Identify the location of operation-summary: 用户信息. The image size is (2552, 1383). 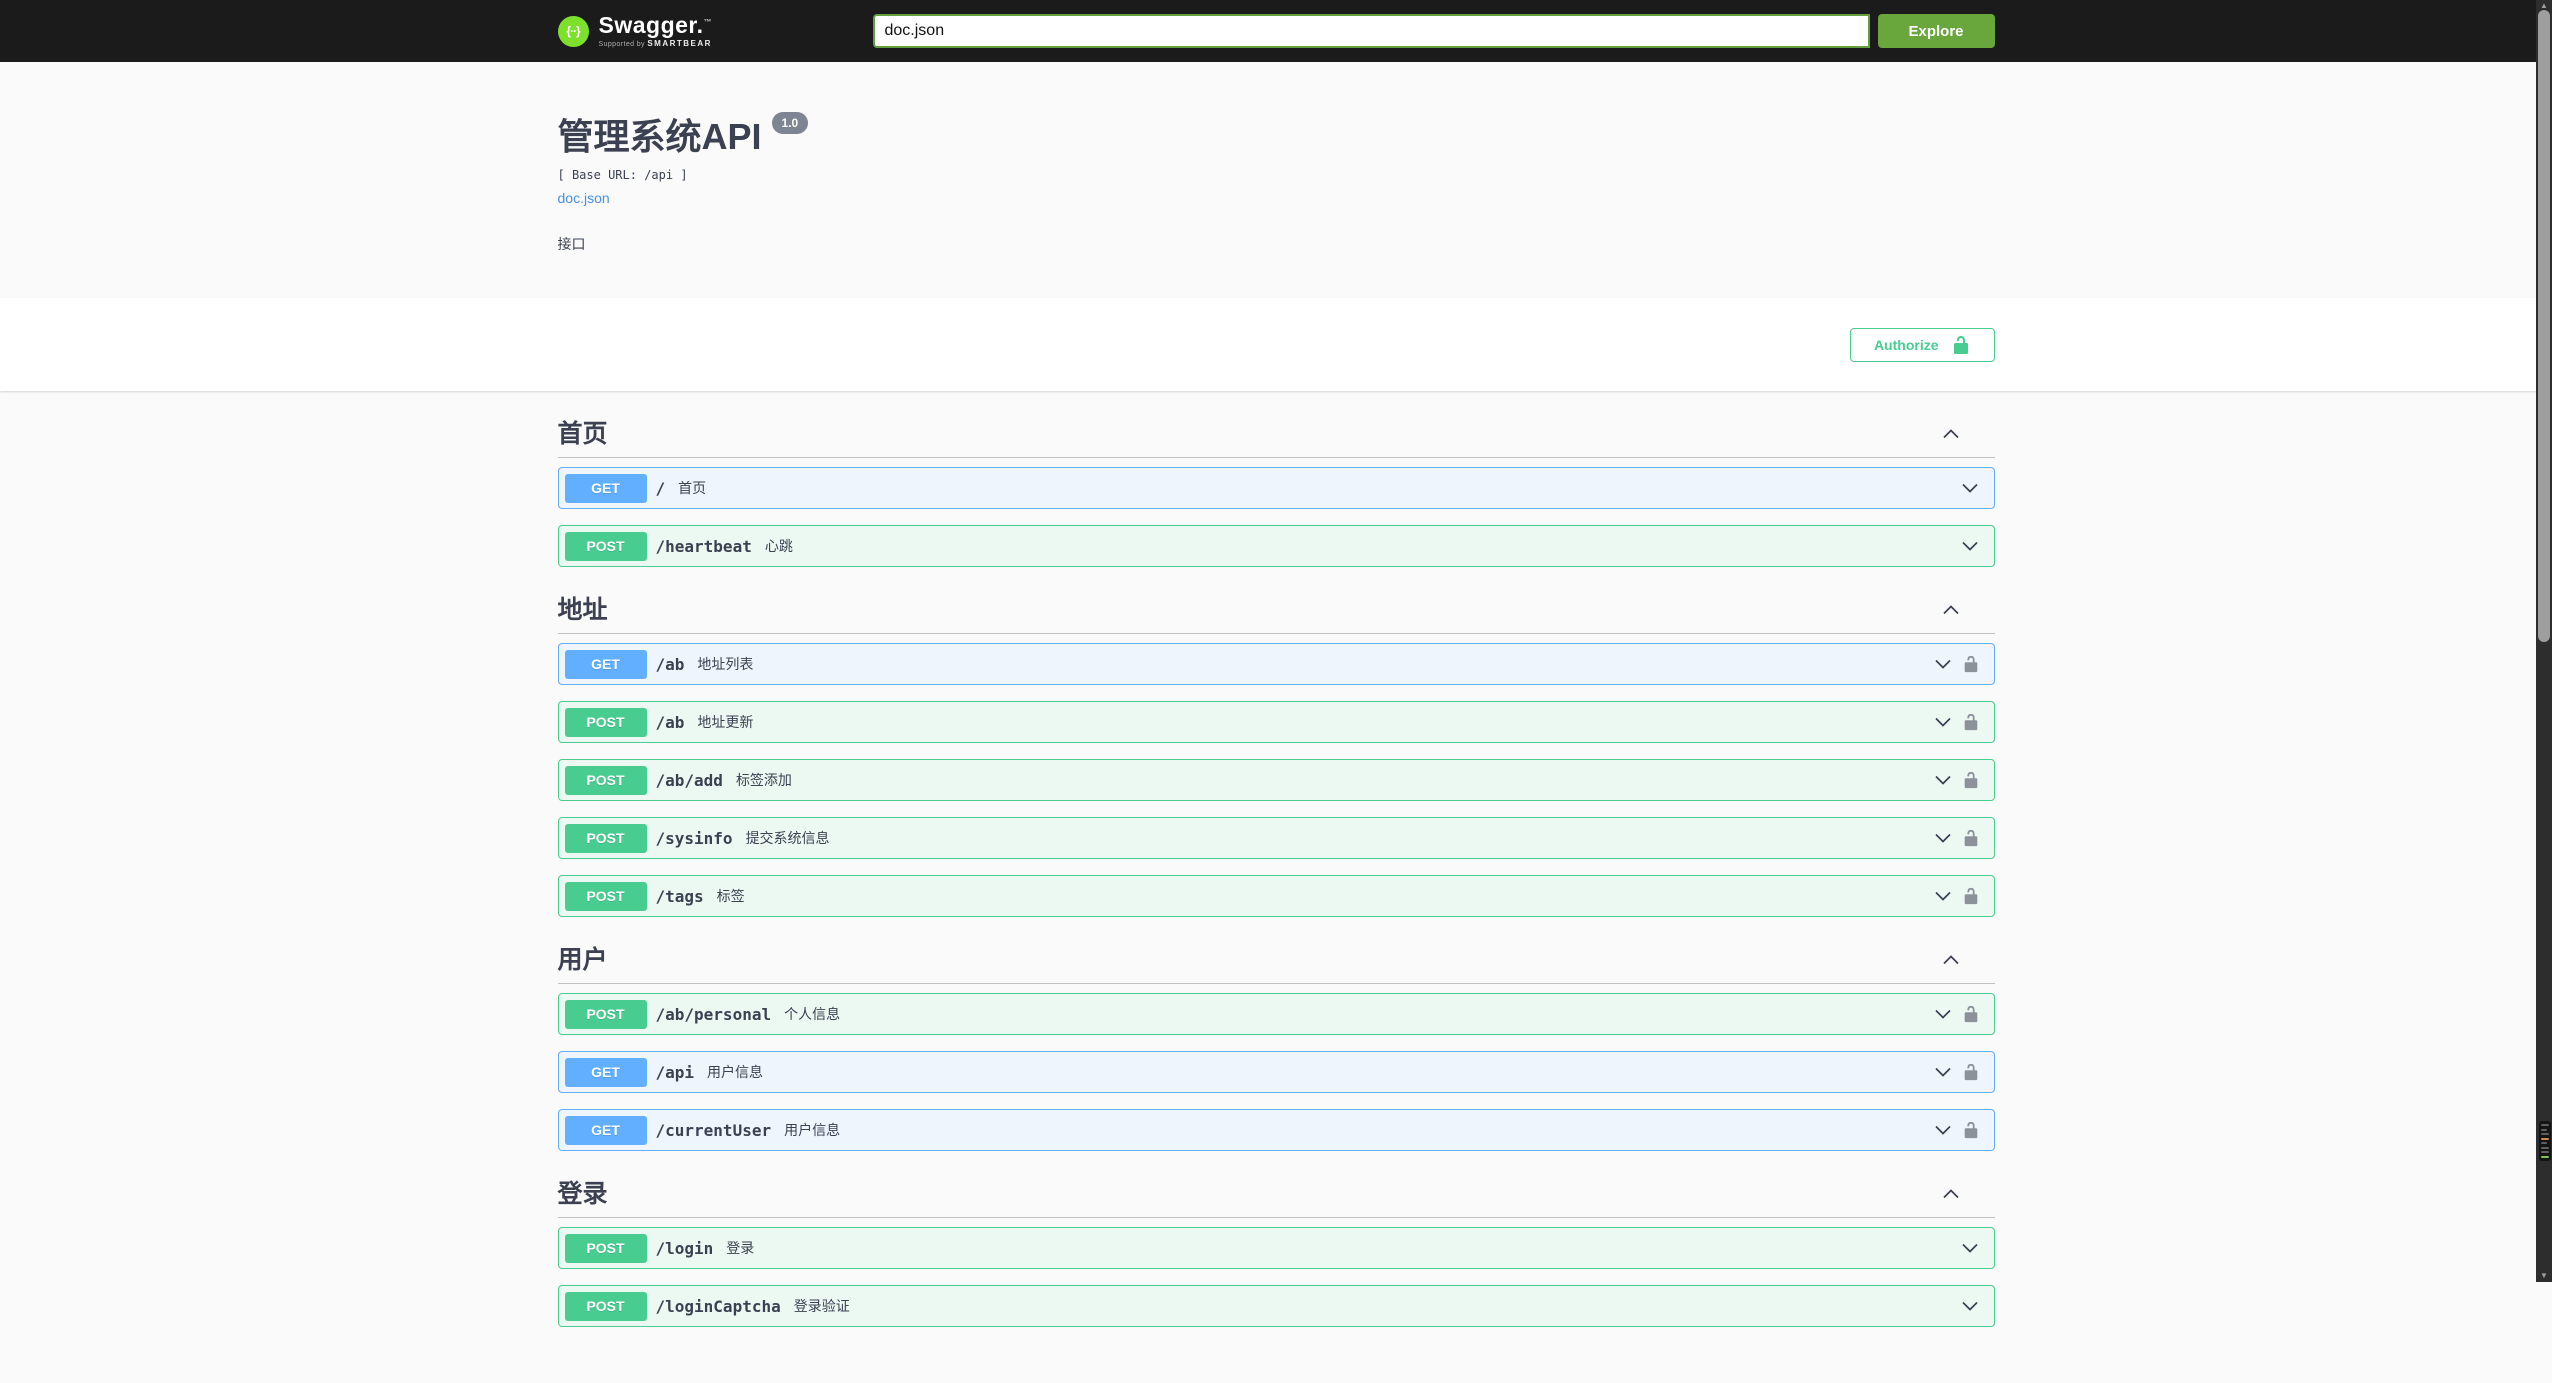
(735, 1072).